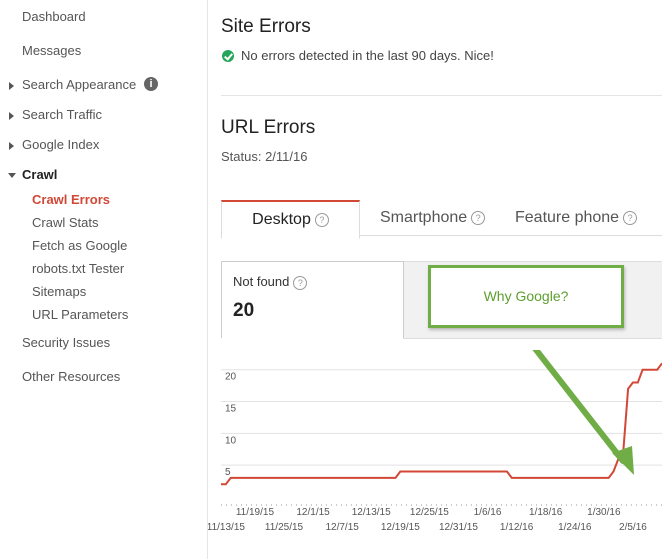 The image size is (662, 559). I want to click on chart-x-tick-label: 11/25/15, so click(284, 527).